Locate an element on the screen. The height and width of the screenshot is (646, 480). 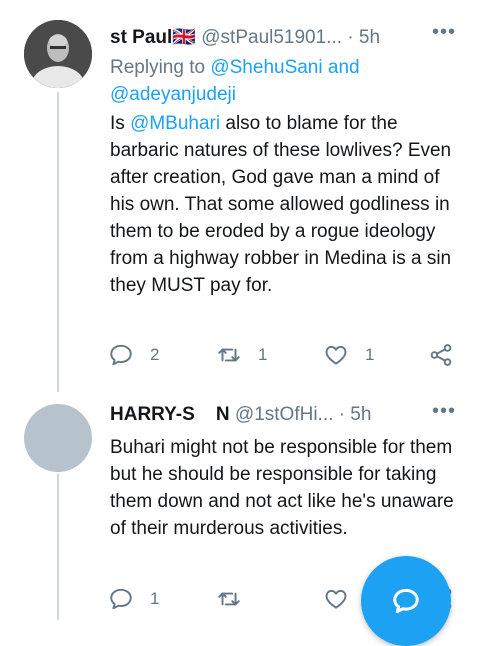
share-icon is located at coordinates (441, 355).